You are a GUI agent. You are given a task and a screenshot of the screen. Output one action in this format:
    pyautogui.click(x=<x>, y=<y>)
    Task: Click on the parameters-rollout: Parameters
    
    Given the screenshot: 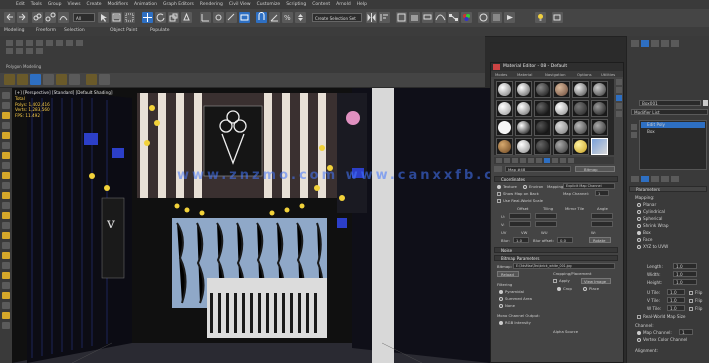 What is the action you would take?
    pyautogui.click(x=668, y=189)
    